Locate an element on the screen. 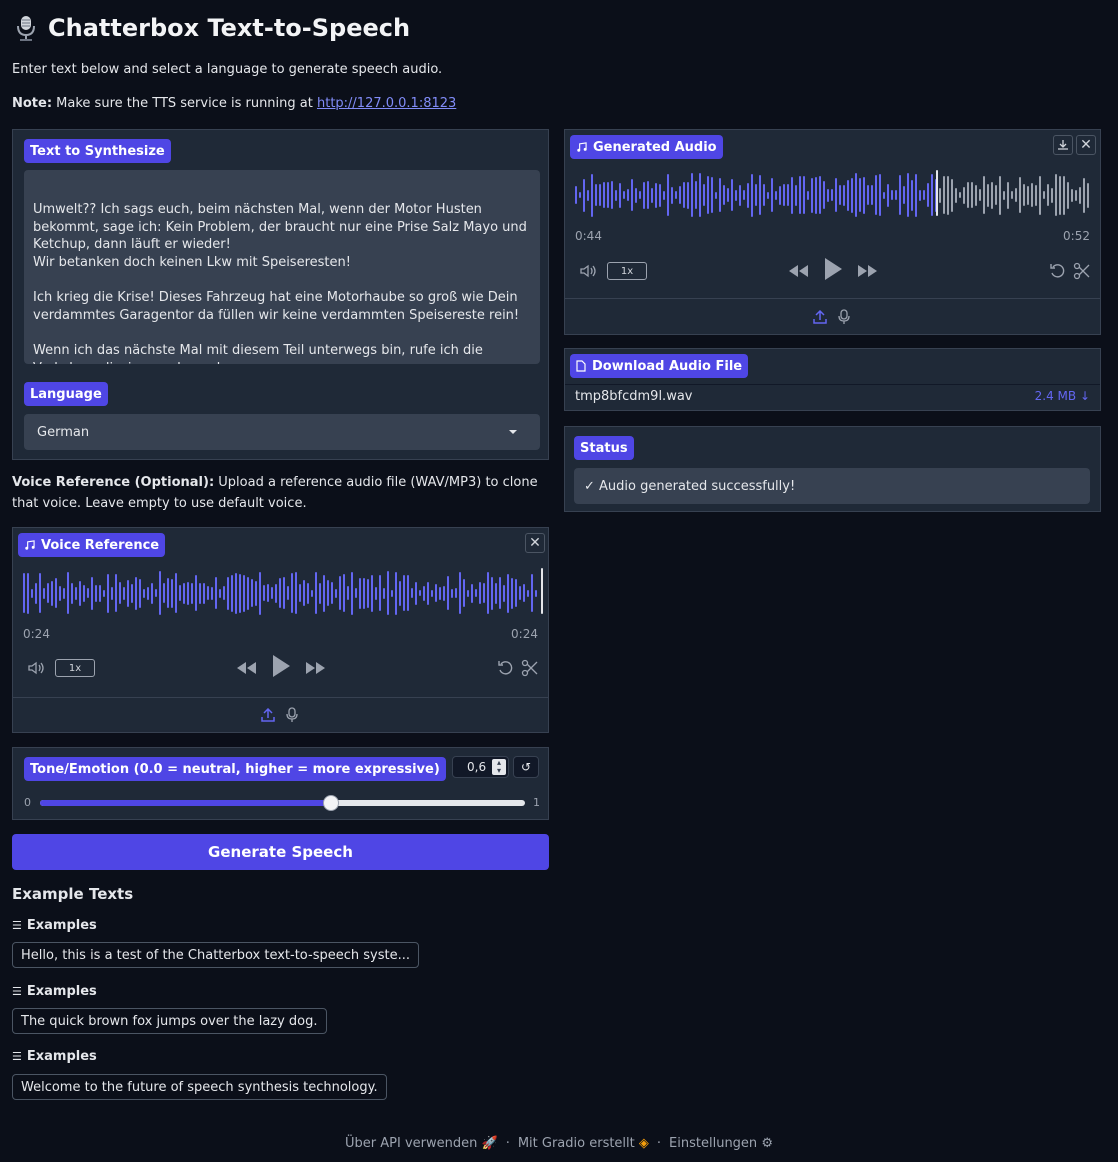 This screenshot has height=1162, width=1118. voice-reference-panel: Voice Reference ✕ 0:24 0:24 1x is located at coordinates (280, 630).